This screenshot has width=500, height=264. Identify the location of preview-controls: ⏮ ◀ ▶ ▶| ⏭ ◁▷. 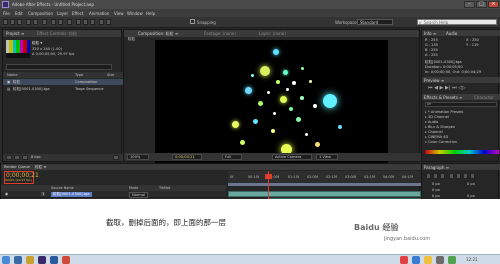
(447, 88).